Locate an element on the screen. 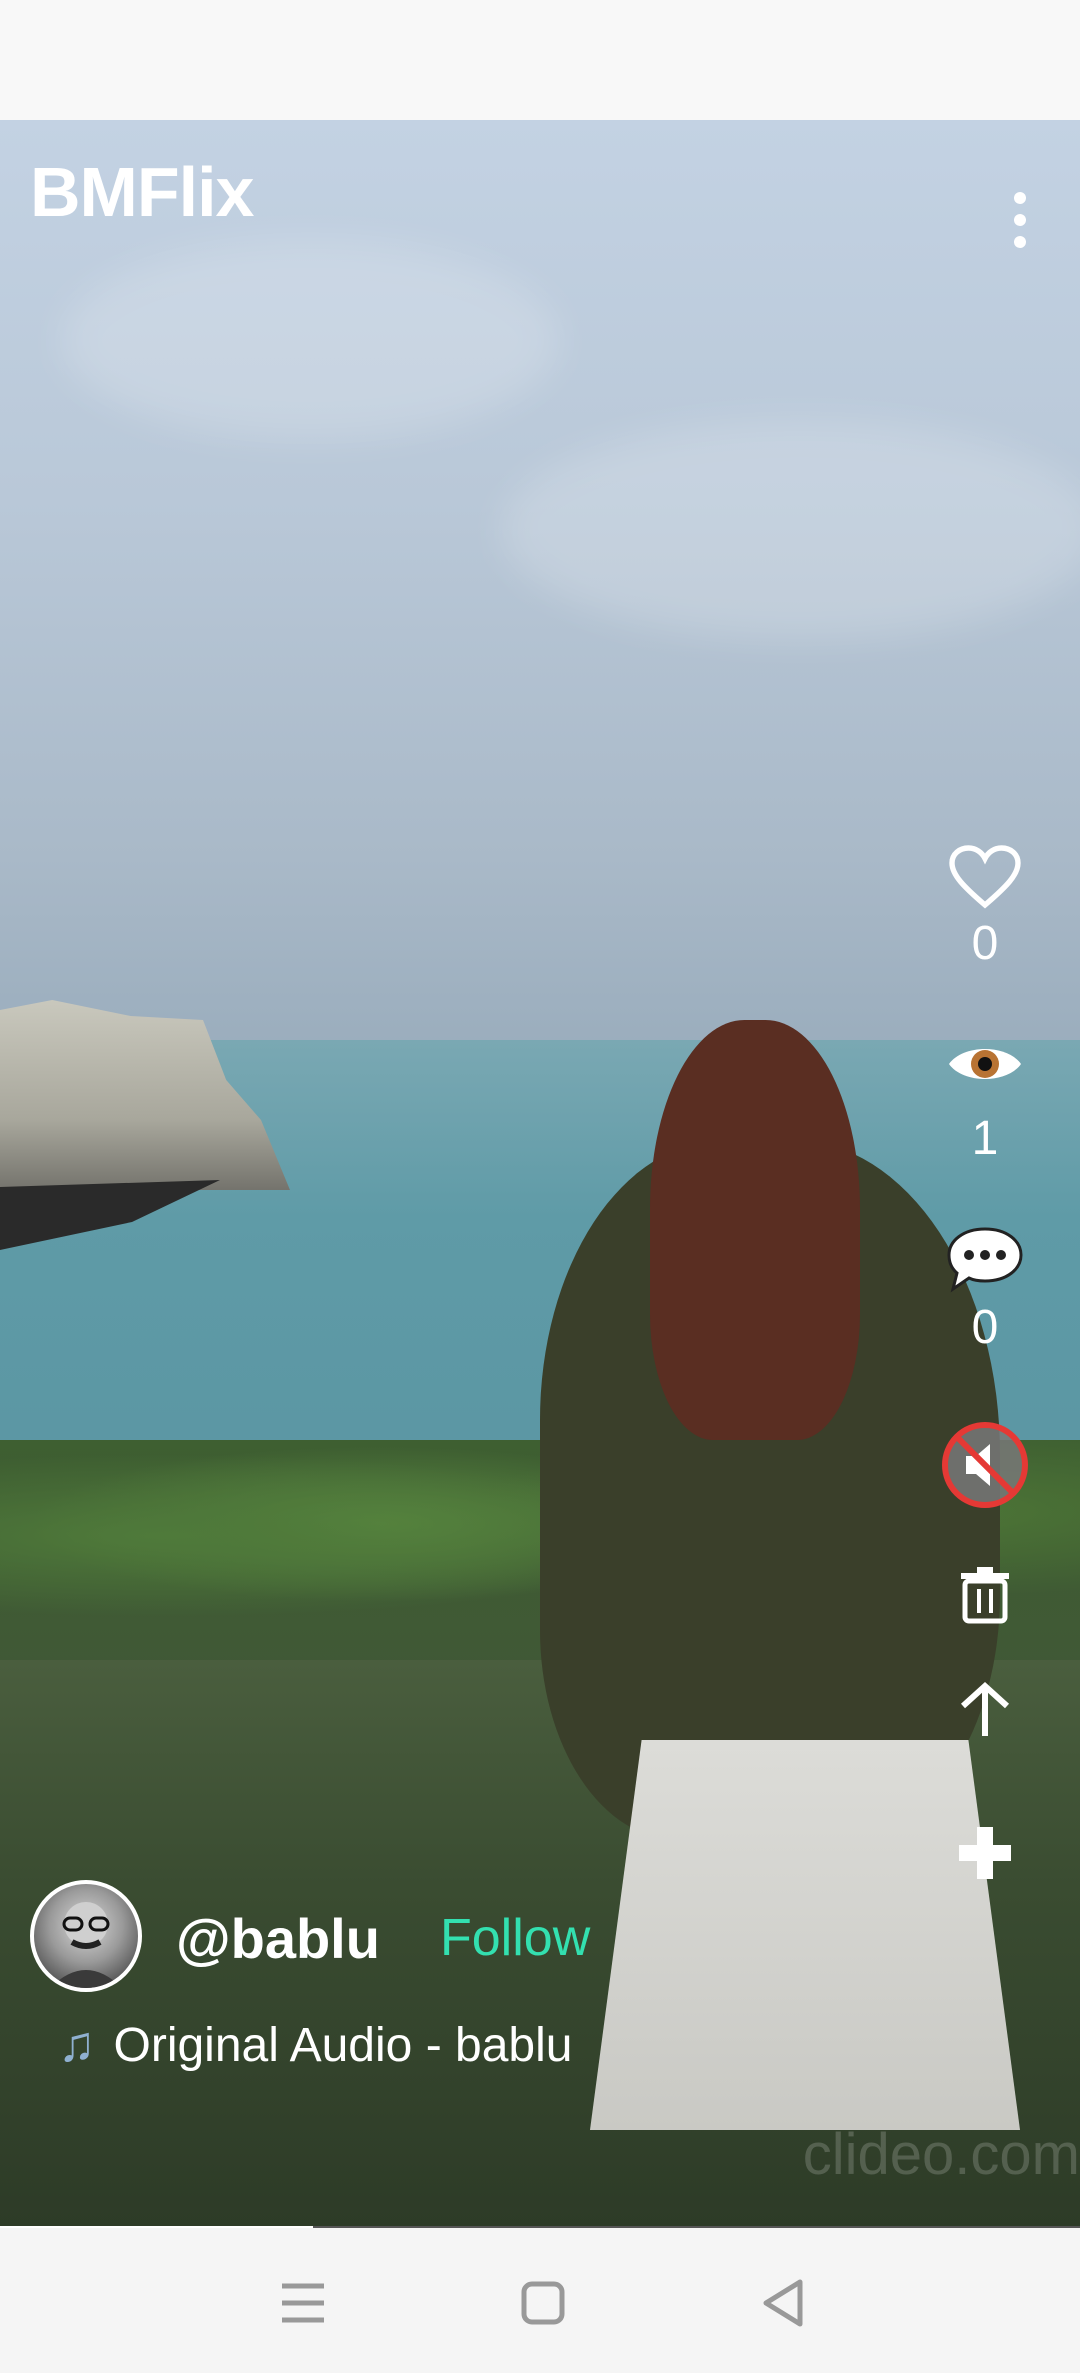 This screenshot has height=2373, width=1080. like-button: 0 is located at coordinates (985, 908).